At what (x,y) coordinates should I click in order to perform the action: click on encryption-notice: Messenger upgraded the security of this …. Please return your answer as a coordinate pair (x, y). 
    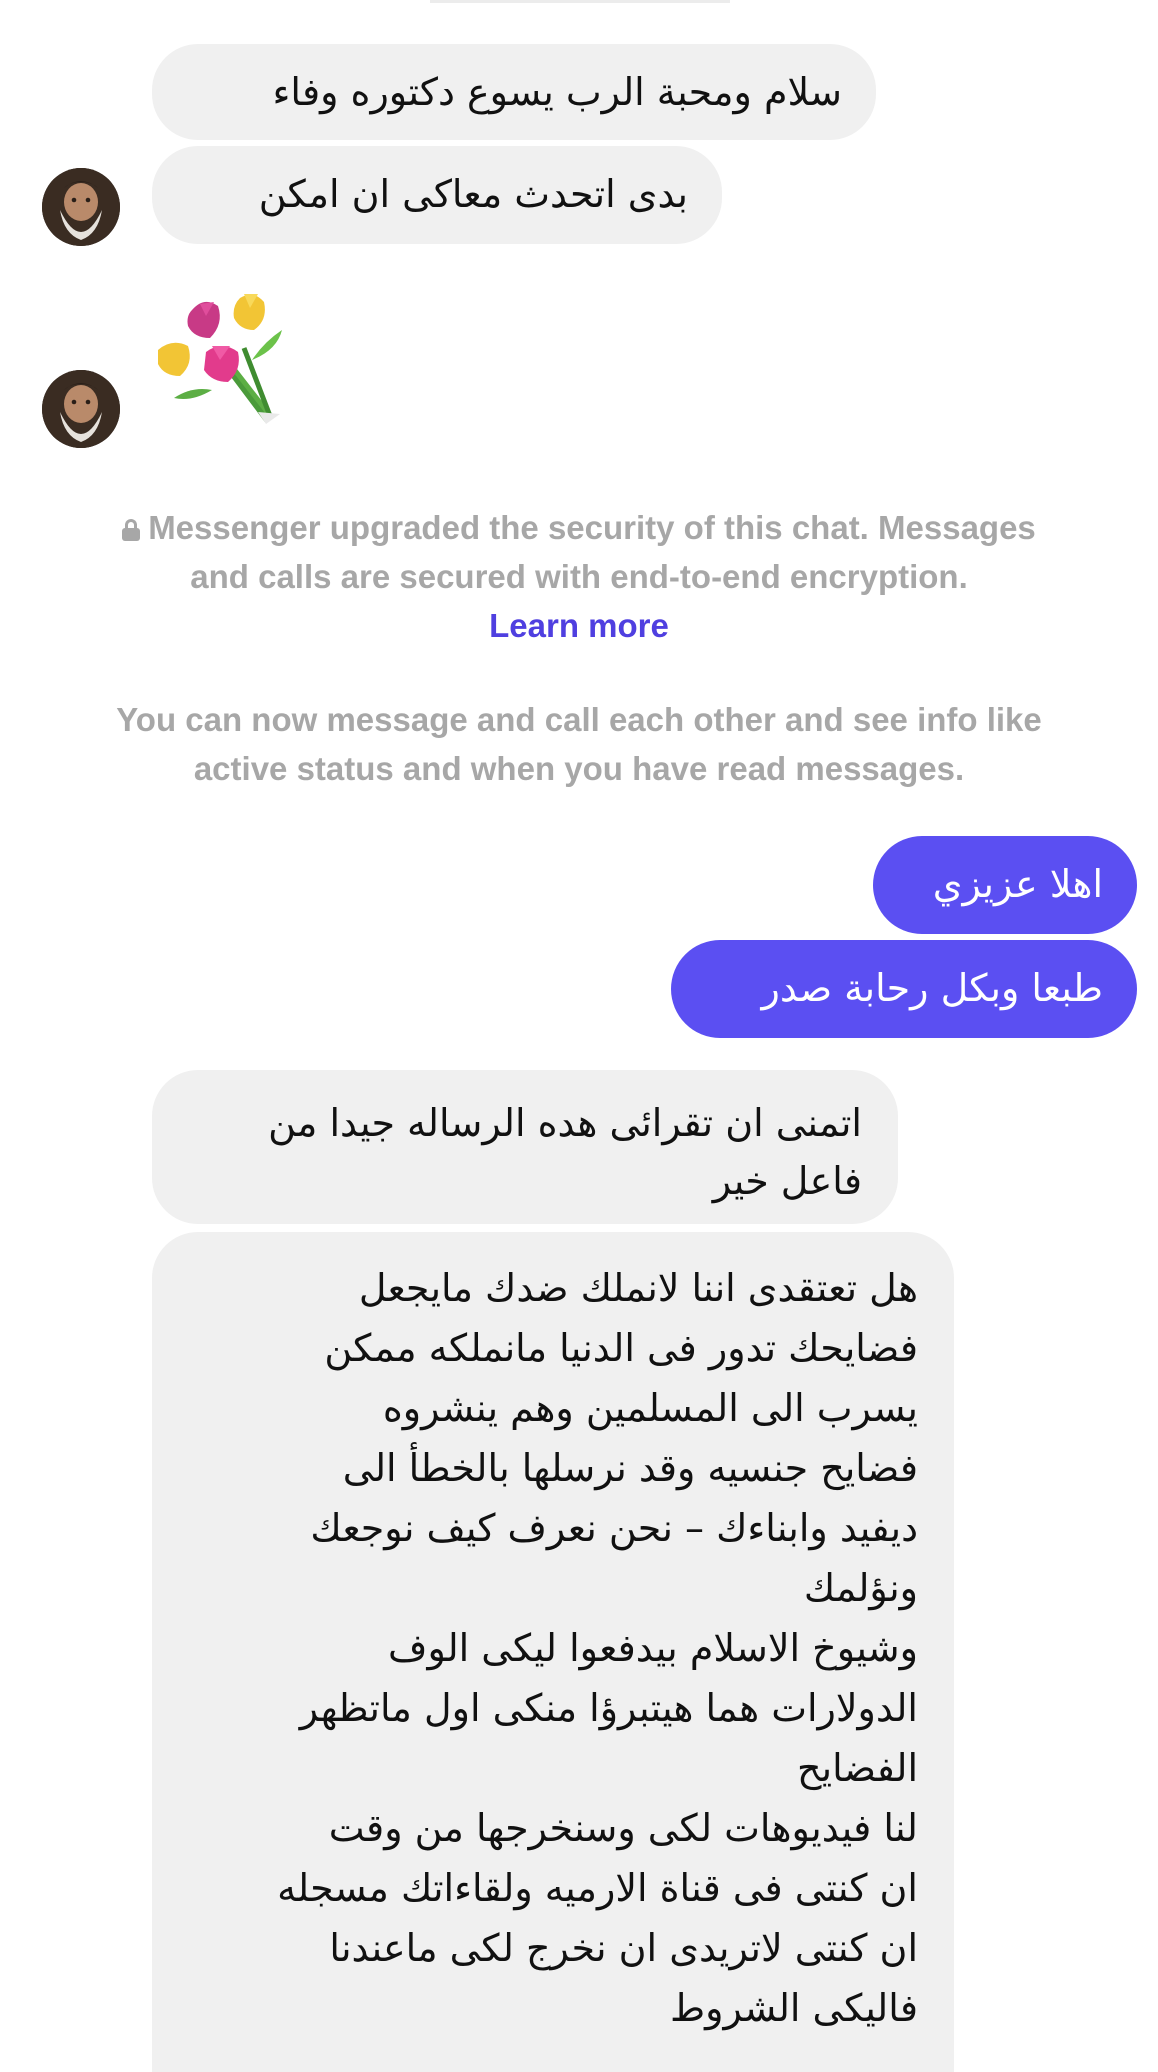
    Looking at the image, I should click on (579, 576).